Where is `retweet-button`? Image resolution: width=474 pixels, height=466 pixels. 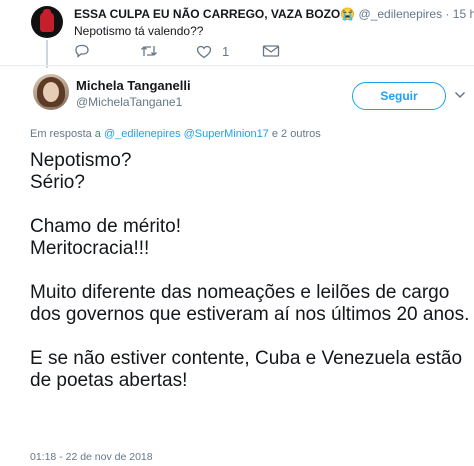
retweet-button is located at coordinates (149, 51).